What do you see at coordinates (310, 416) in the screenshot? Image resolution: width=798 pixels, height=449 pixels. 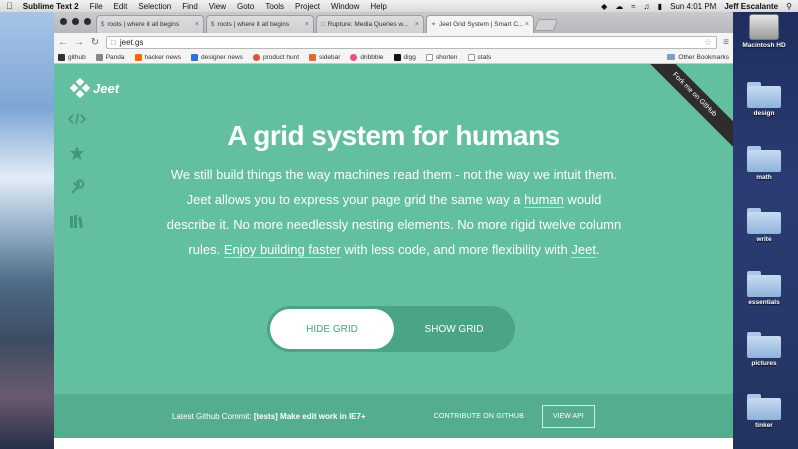 I see `commit-message-link: [tests] Make edit work in IE7+` at bounding box center [310, 416].